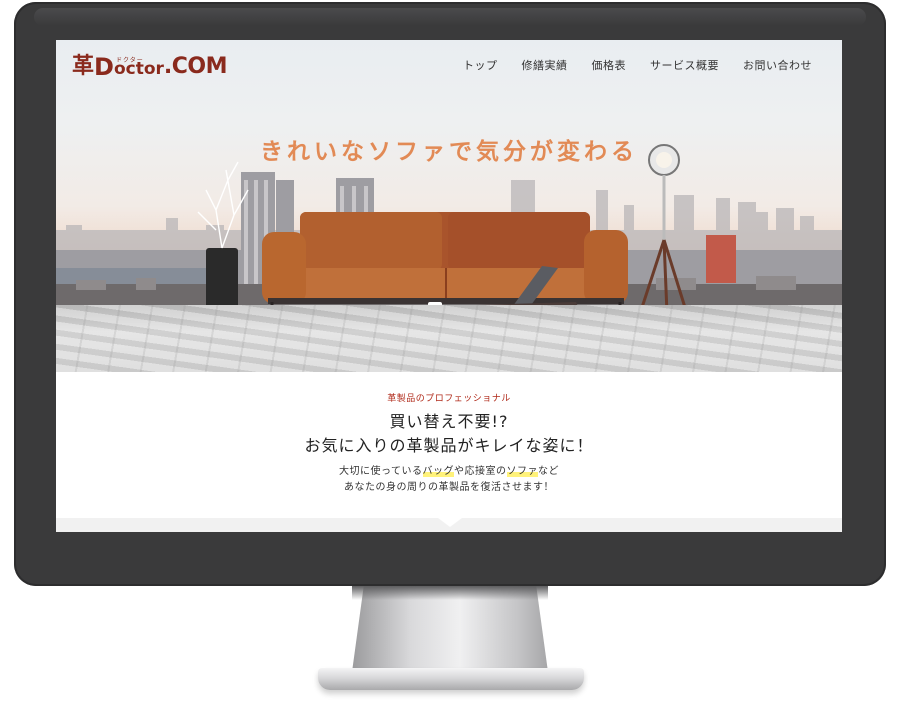  I want to click on logo-d: D, so click(104, 67).